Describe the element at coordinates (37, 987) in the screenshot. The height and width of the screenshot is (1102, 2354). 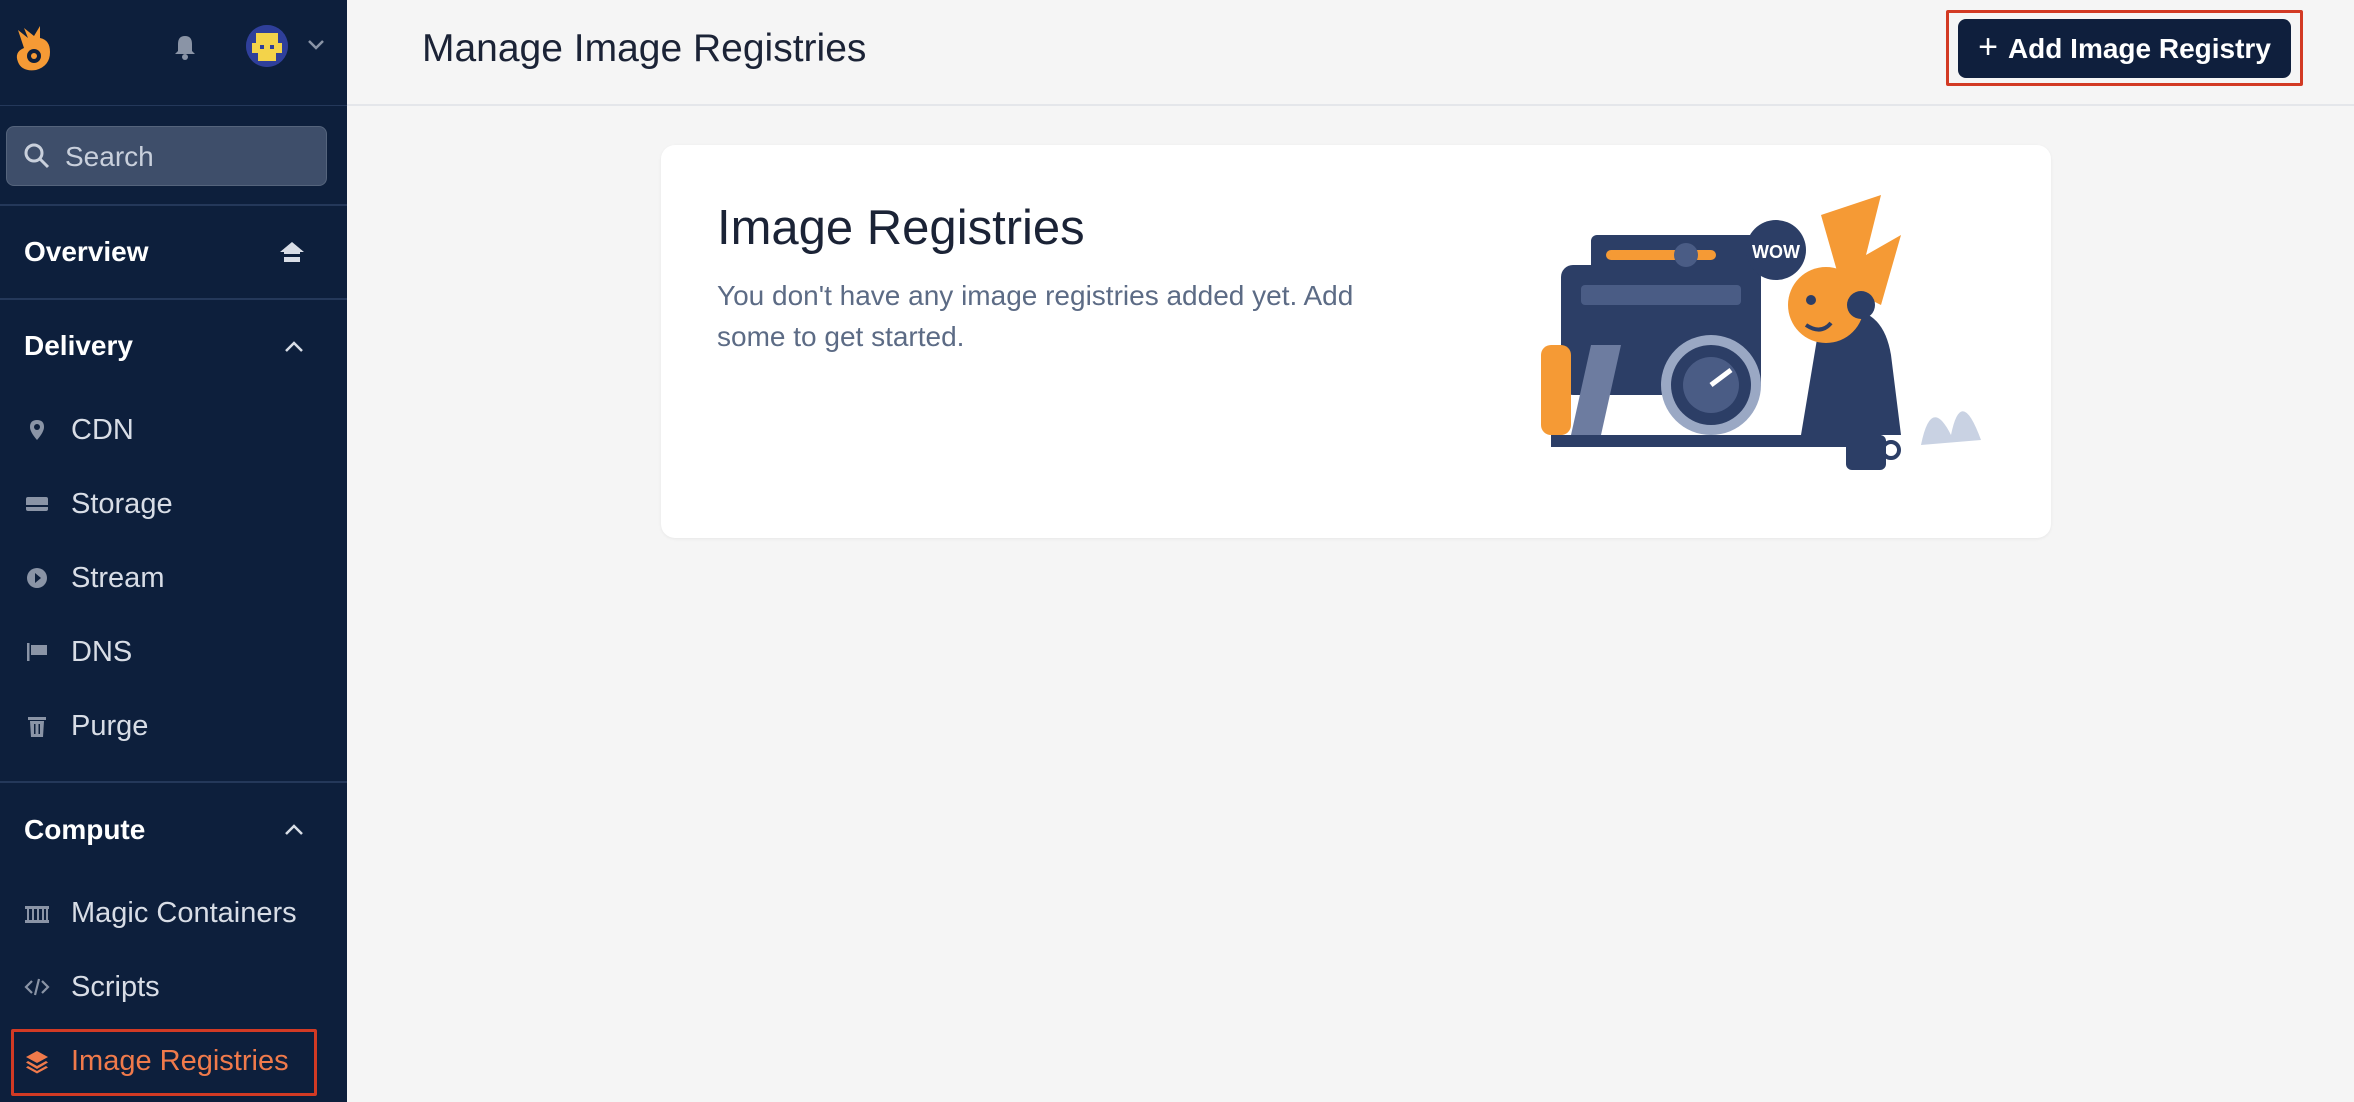
I see `code-icon` at that location.